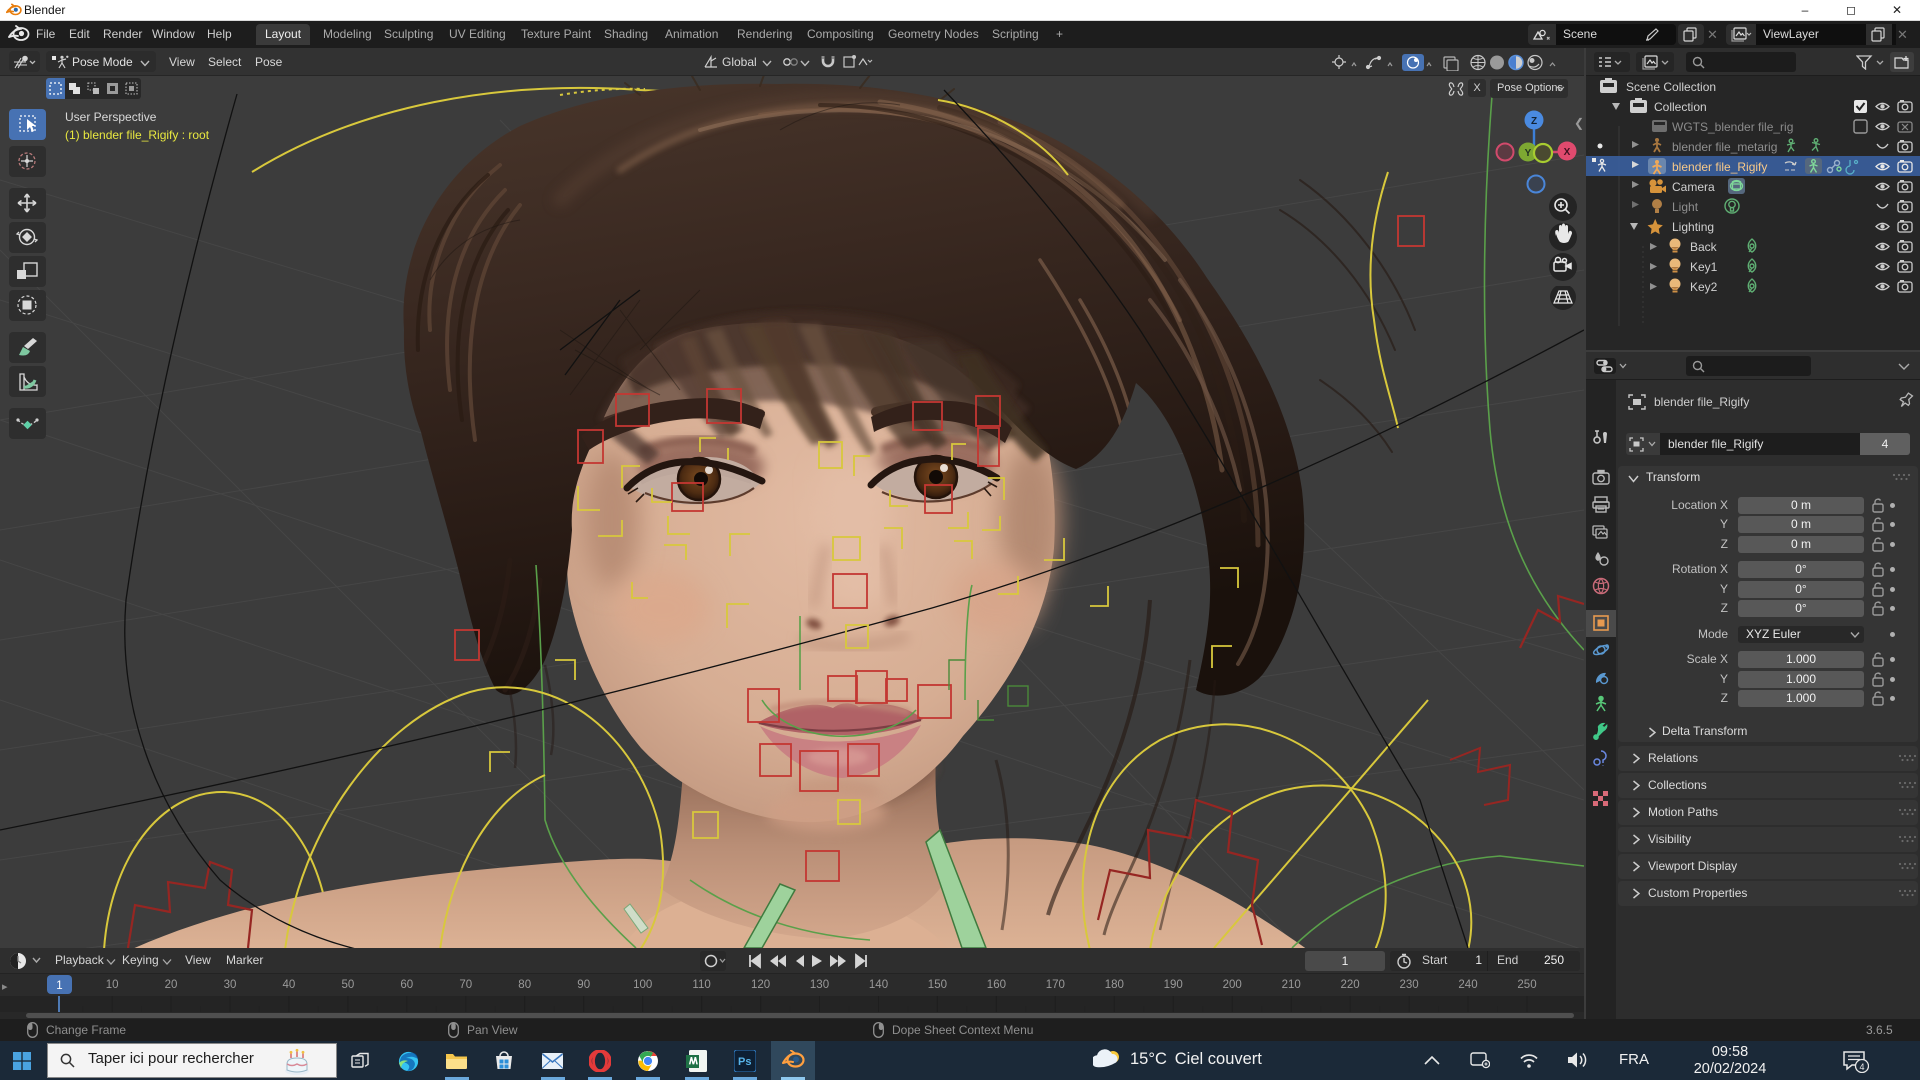 This screenshot has width=1920, height=1080. Describe the element at coordinates (819, 985) in the screenshot. I see `svg-text: 130` at that location.